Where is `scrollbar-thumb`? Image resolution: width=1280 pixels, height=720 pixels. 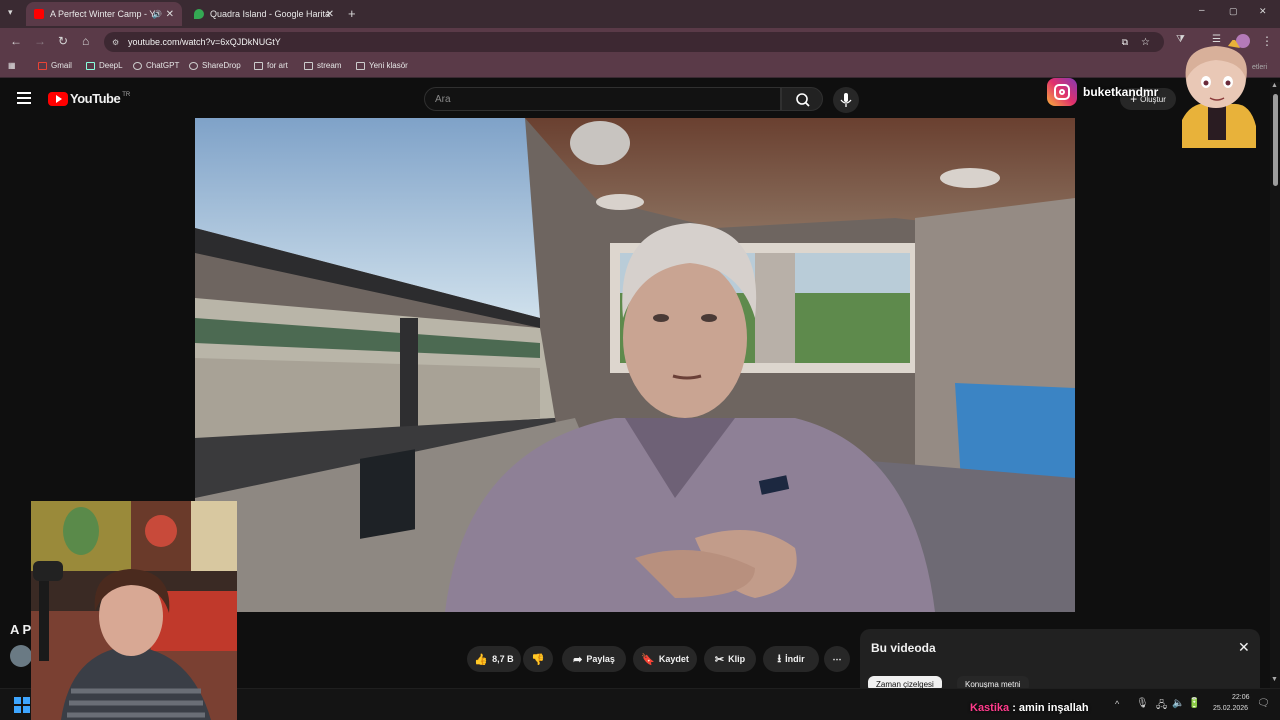 scrollbar-thumb is located at coordinates (1275, 140).